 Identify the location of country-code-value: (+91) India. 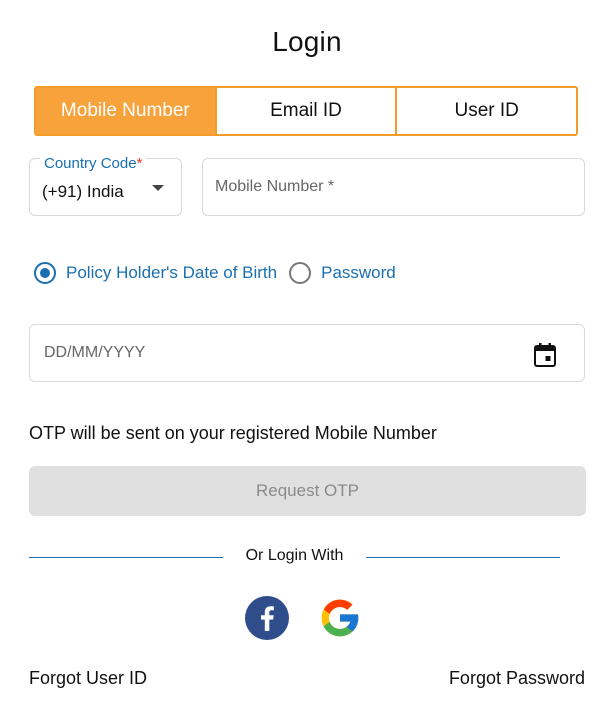
(83, 191).